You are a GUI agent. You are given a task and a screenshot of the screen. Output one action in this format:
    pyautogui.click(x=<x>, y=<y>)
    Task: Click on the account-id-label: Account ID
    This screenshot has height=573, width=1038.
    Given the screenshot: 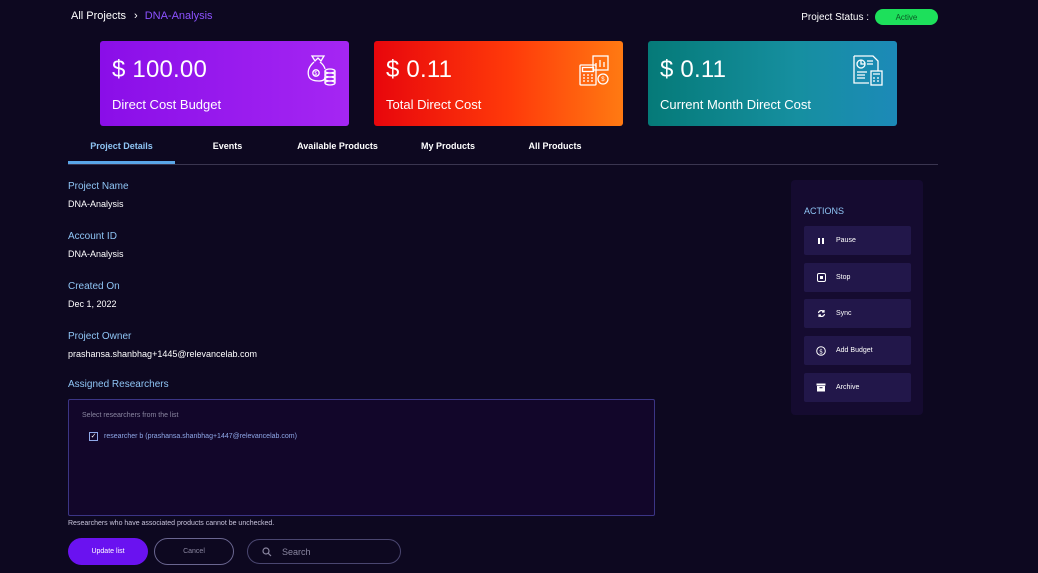 What is the action you would take?
    pyautogui.click(x=92, y=236)
    